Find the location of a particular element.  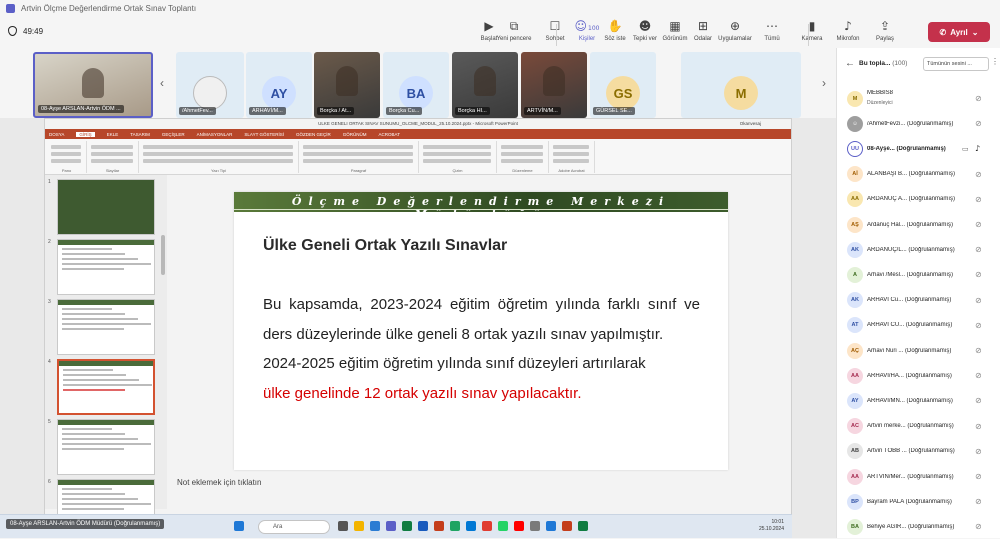

powerpoint-icon is located at coordinates (439, 526).